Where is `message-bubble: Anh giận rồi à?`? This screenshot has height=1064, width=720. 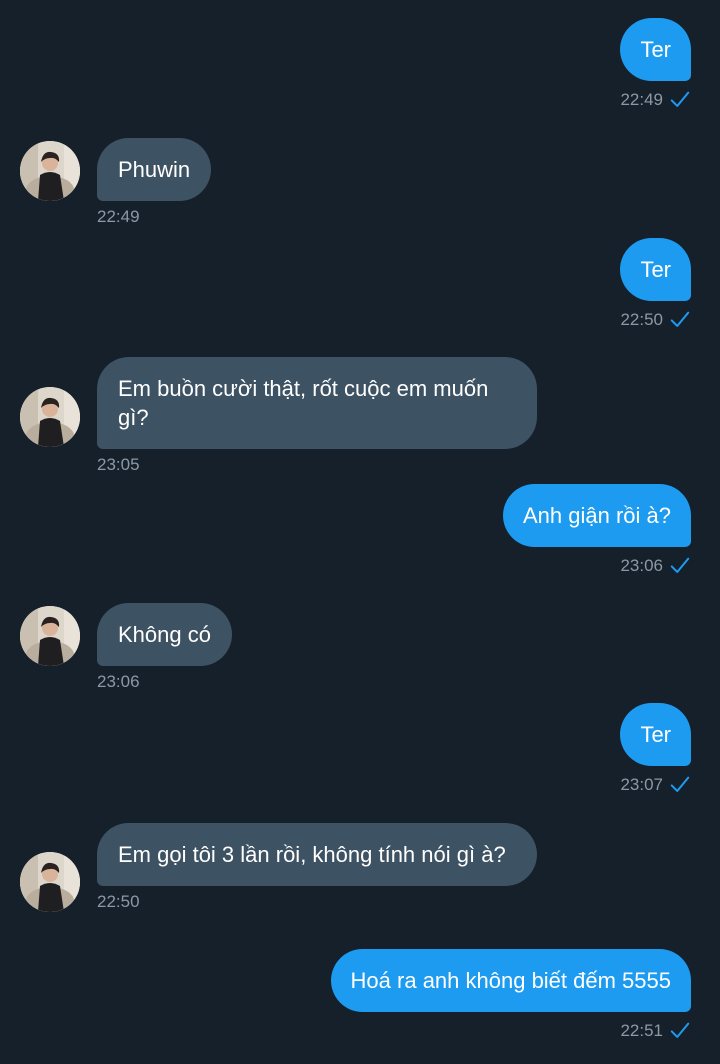 message-bubble: Anh giận rồi à? is located at coordinates (597, 515).